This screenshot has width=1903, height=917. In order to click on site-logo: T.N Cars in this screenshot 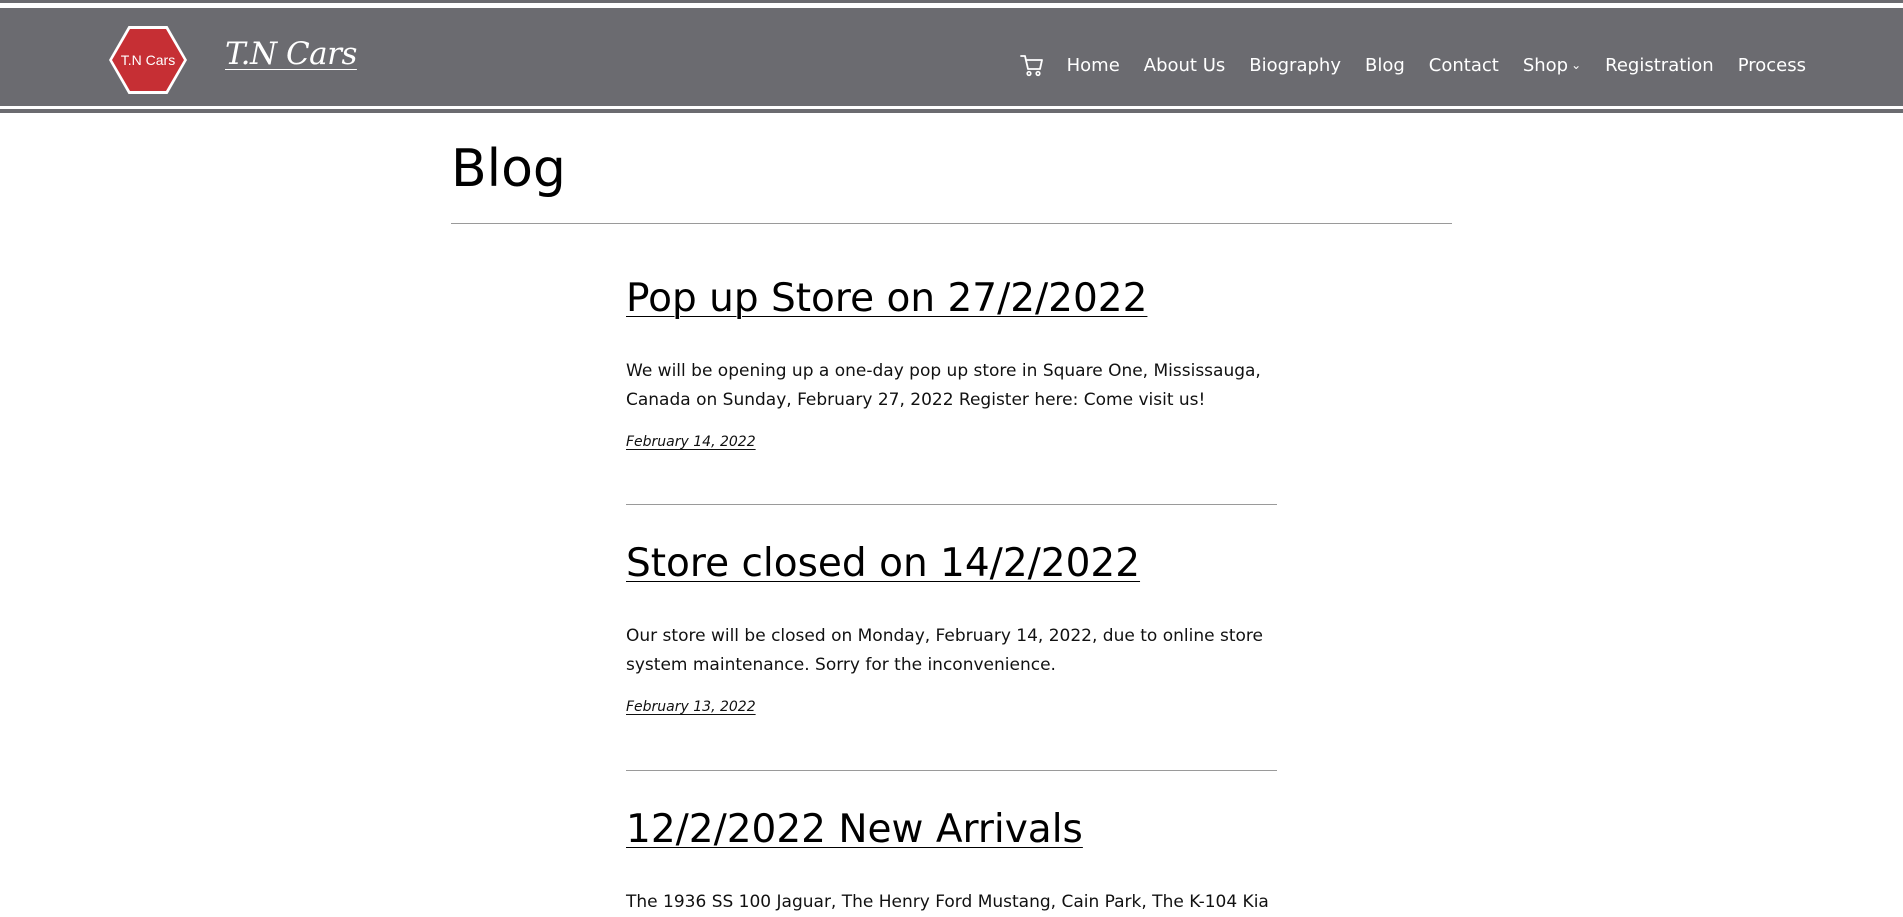, I will do `click(148, 60)`.